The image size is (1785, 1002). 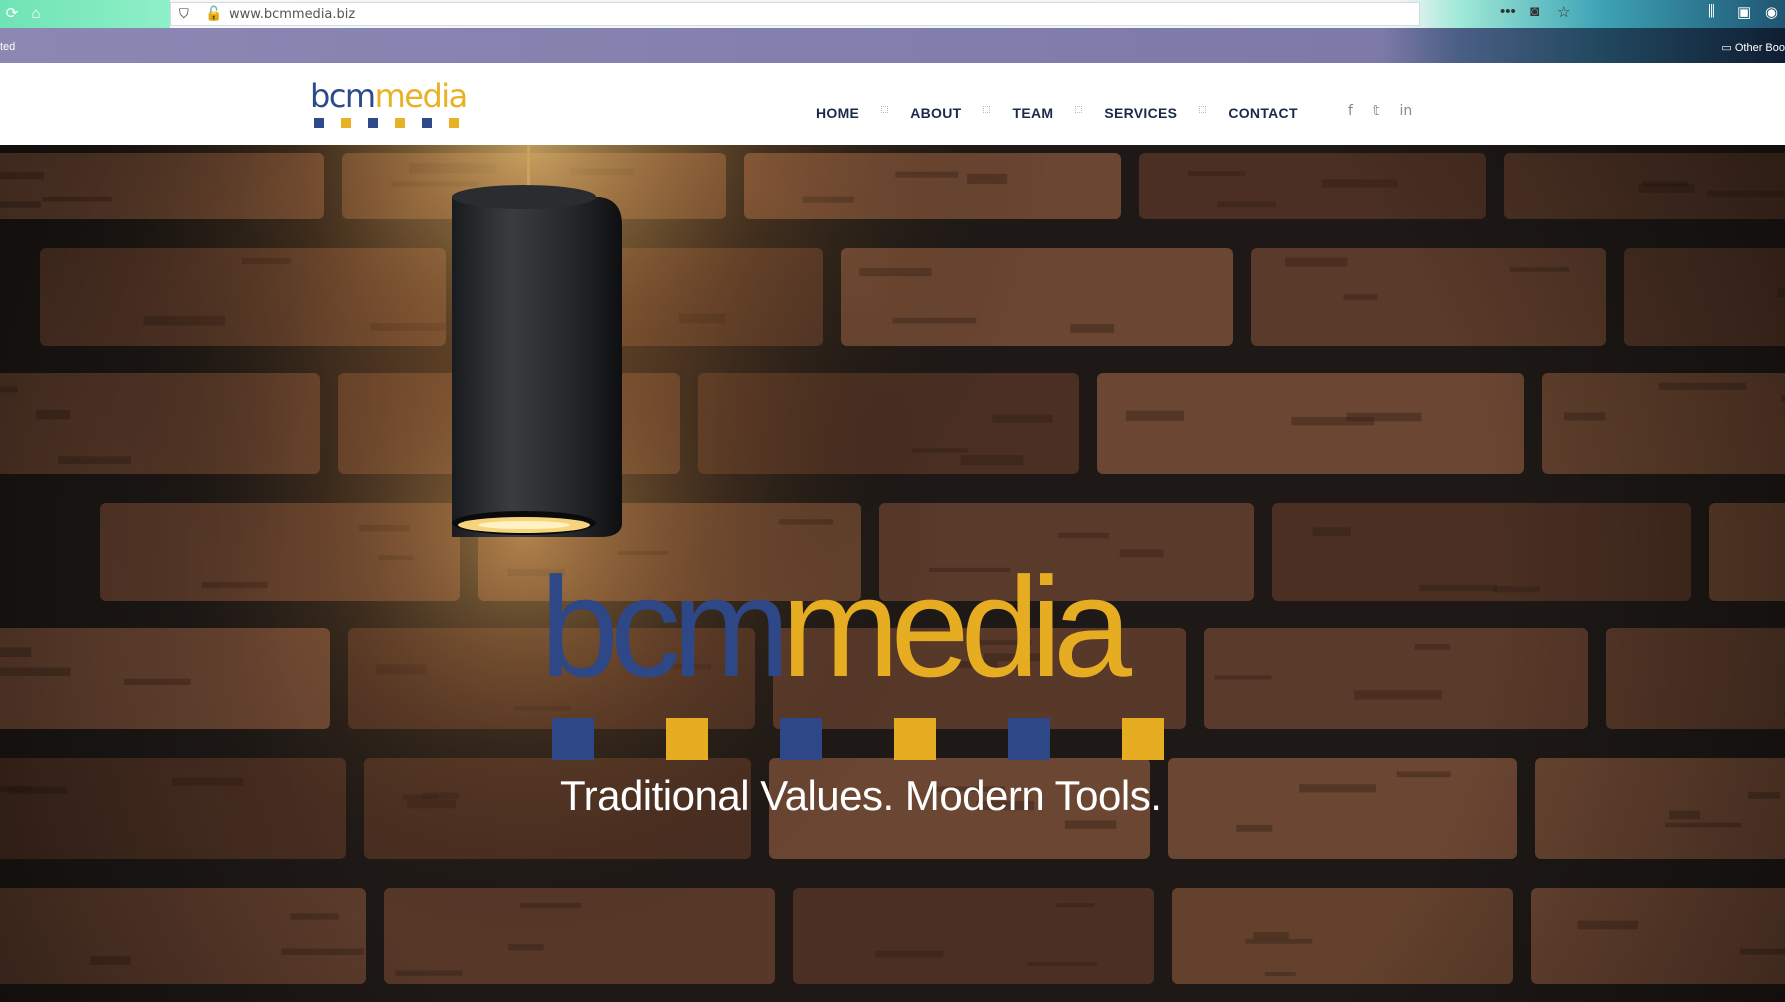 I want to click on nav-about: ABOUT, so click(x=935, y=113).